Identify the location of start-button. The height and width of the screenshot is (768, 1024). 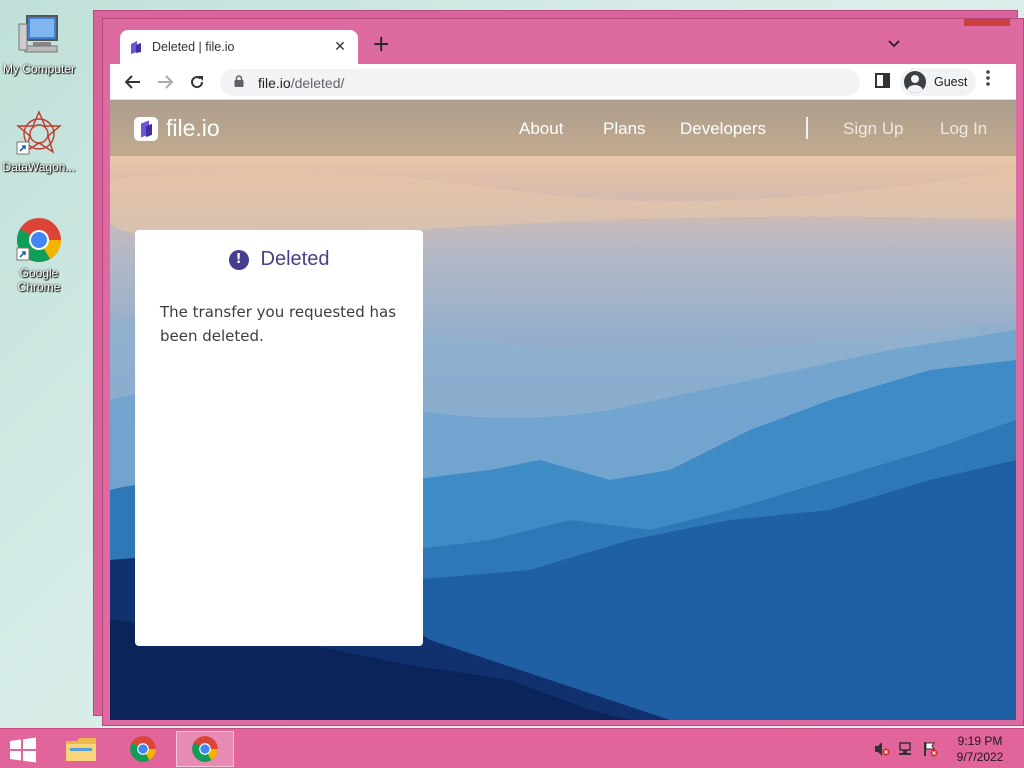
(23, 750).